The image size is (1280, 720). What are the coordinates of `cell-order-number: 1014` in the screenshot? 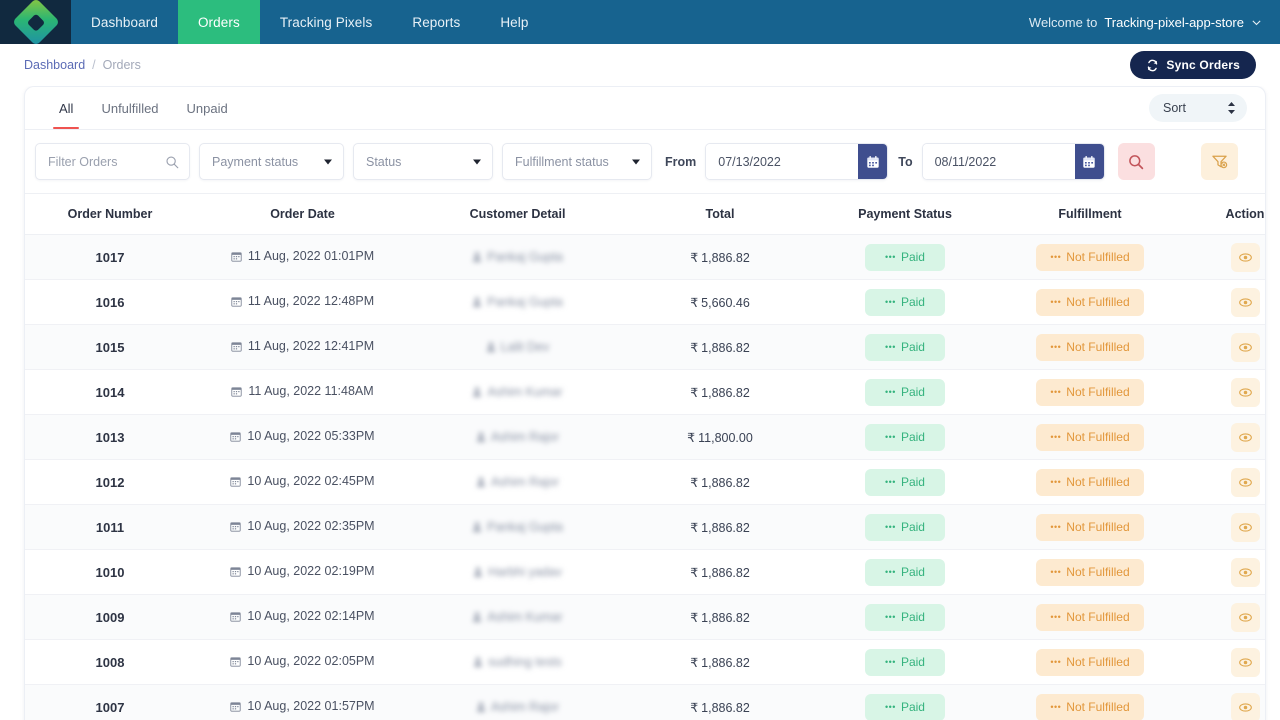 It's located at (110, 392).